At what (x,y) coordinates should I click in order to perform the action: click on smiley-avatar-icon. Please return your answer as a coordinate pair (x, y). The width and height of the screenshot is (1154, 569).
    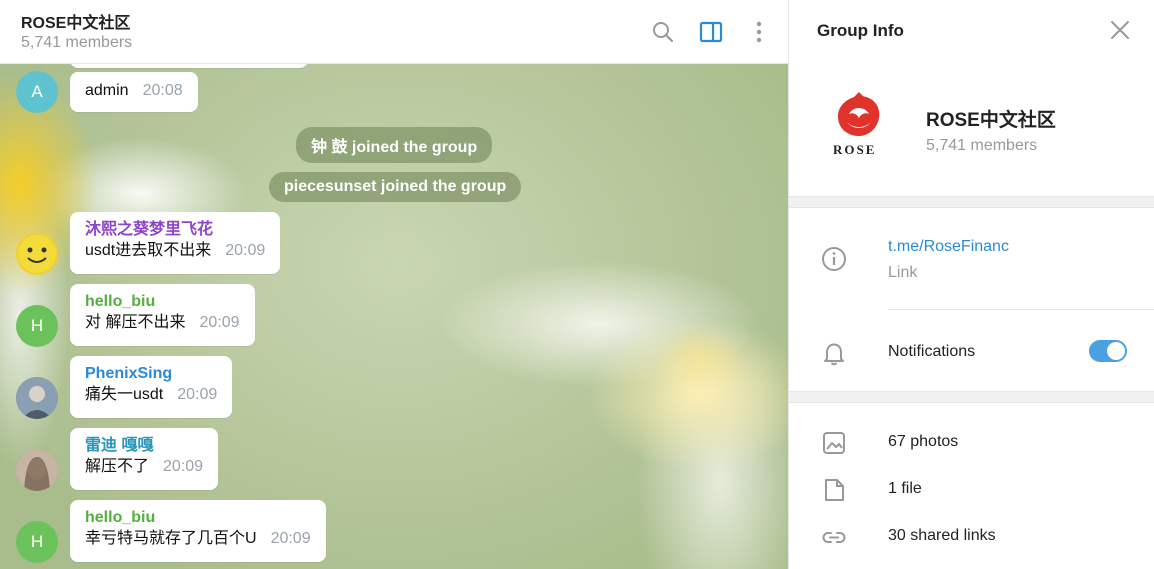
    Looking at the image, I should click on (37, 254).